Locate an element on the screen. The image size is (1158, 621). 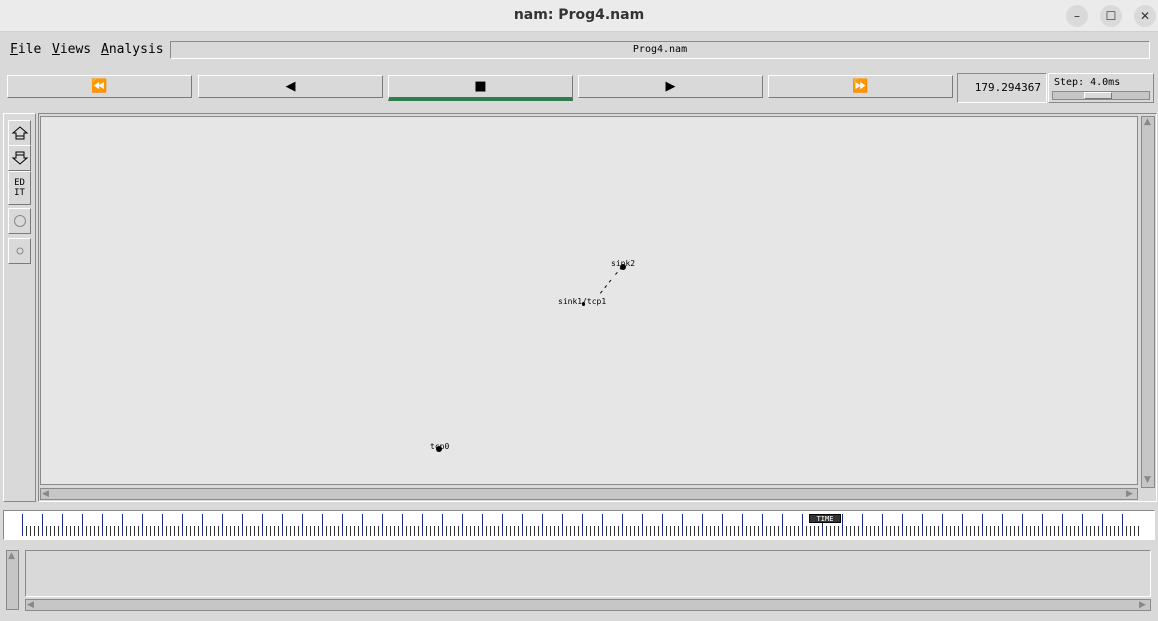
zoom-out-button is located at coordinates (19, 158).